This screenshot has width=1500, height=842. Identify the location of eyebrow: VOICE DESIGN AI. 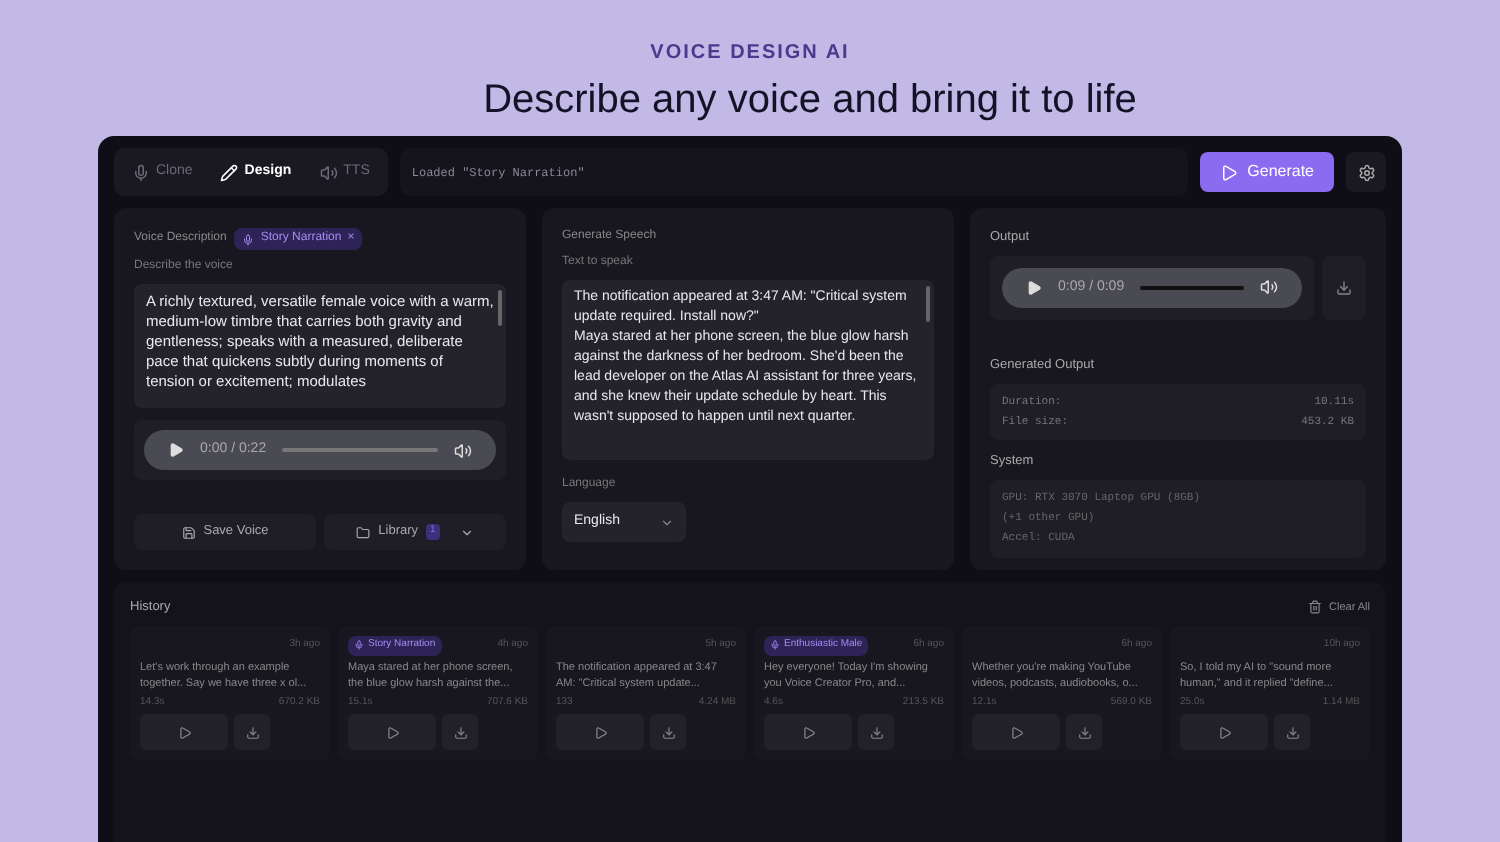
(750, 54).